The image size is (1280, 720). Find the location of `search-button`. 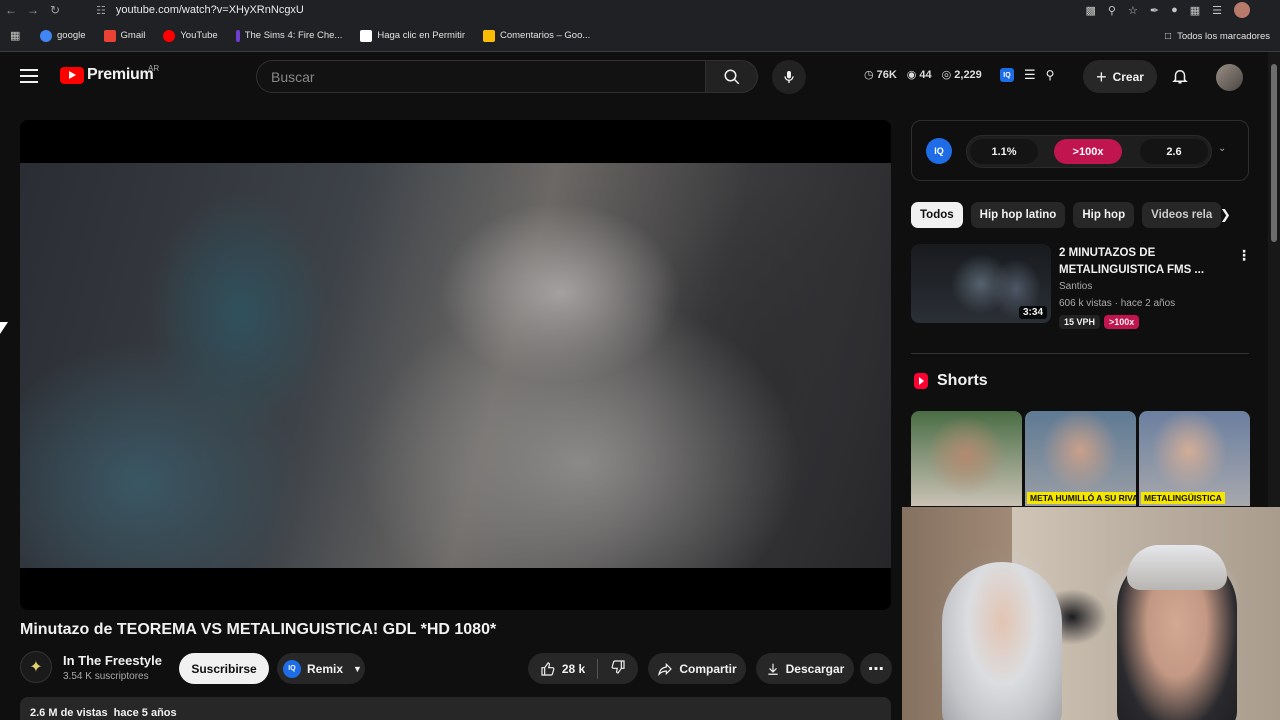

search-button is located at coordinates (732, 76).